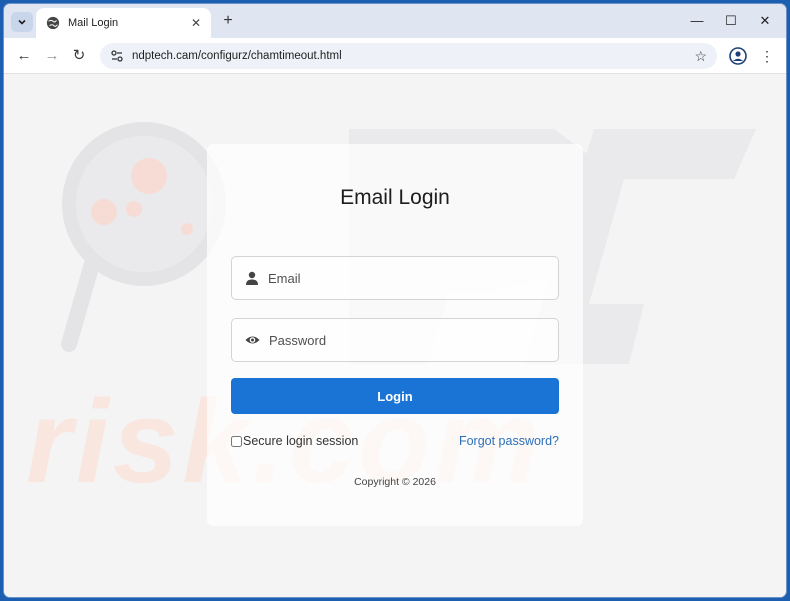  What do you see at coordinates (79, 56) in the screenshot?
I see `reload-button: ↻` at bounding box center [79, 56].